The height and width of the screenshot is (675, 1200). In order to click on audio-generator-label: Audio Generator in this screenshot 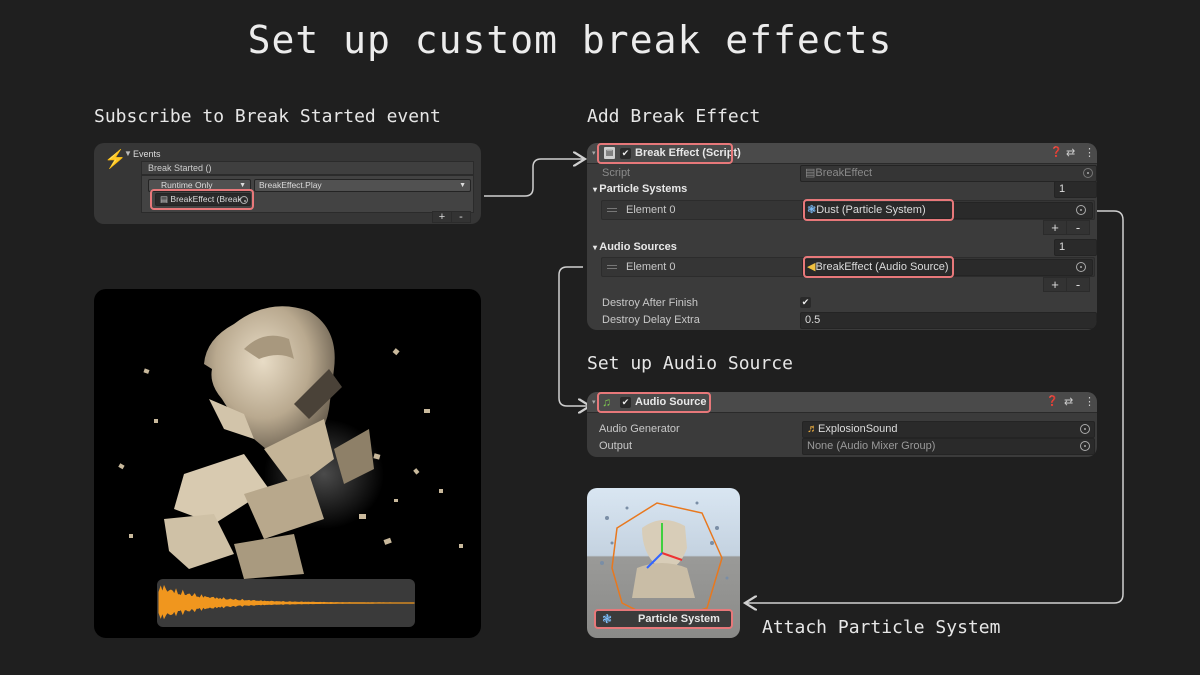, I will do `click(639, 429)`.